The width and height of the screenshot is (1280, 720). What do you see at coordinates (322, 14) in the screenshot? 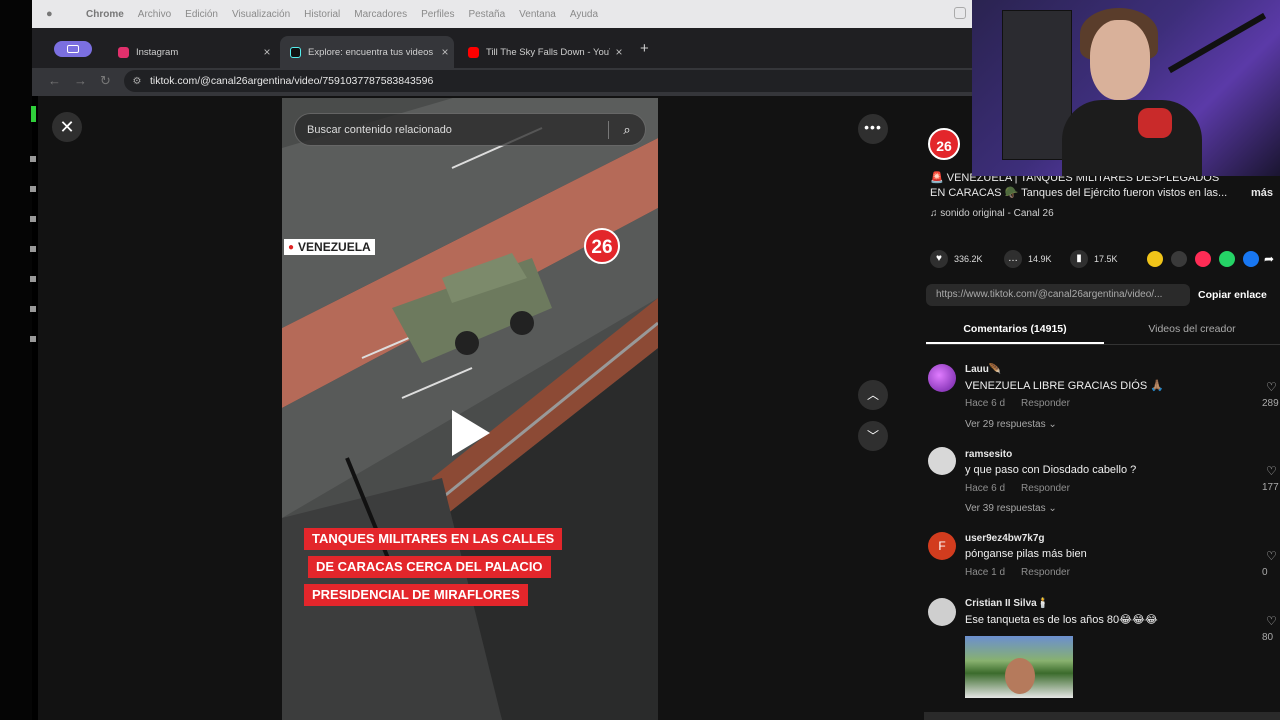
I see `menu-item-historial: Historial` at bounding box center [322, 14].